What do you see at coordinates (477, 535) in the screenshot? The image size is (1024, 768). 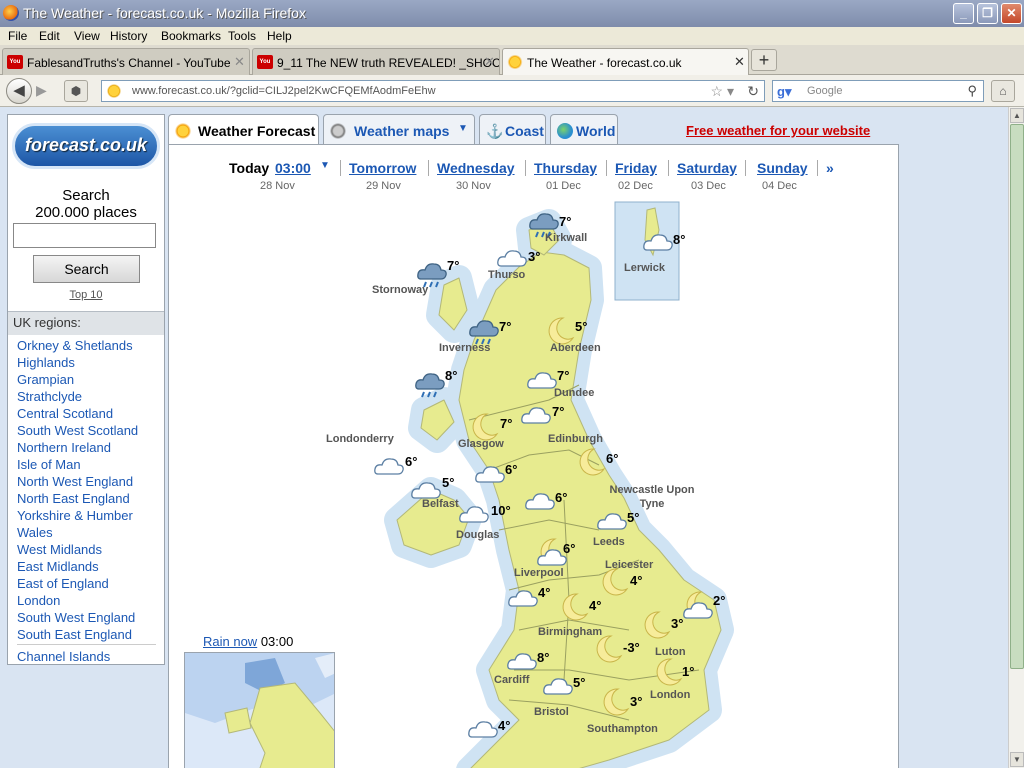 I see `city-name: Douglas` at bounding box center [477, 535].